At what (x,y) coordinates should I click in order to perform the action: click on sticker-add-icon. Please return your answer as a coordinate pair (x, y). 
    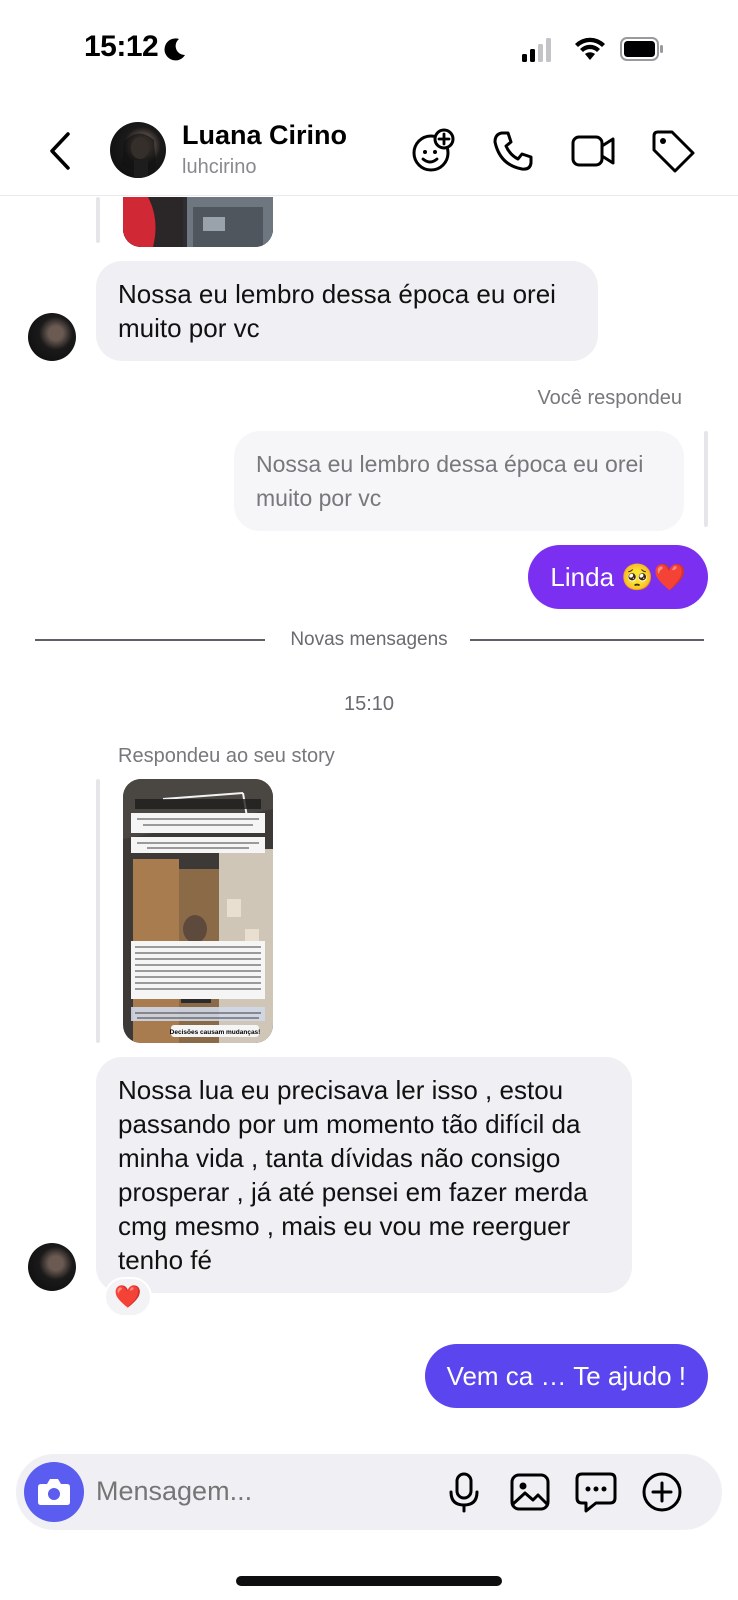
    Looking at the image, I should click on (433, 151).